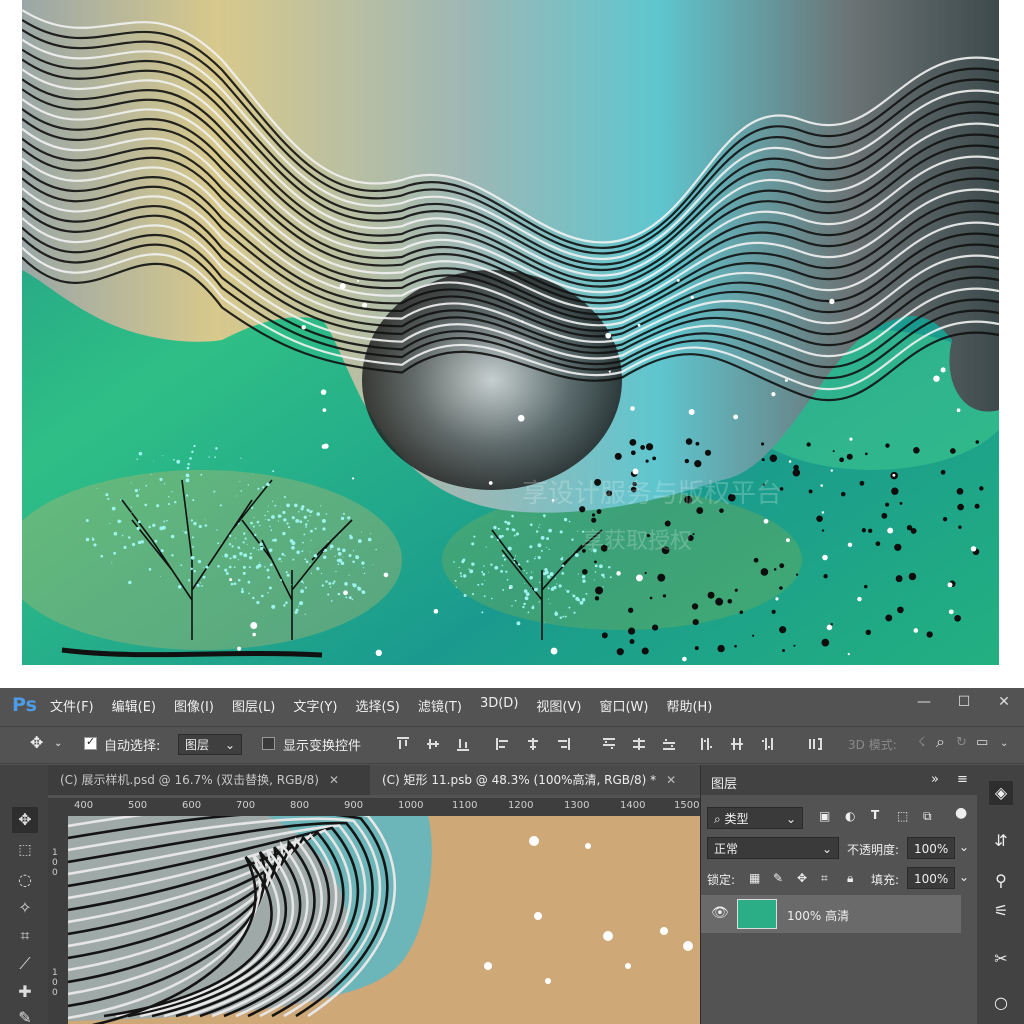 Image resolution: width=1024 pixels, height=1024 pixels. What do you see at coordinates (964, 877) in the screenshot?
I see `fill-chevron-icon: ⌄` at bounding box center [964, 877].